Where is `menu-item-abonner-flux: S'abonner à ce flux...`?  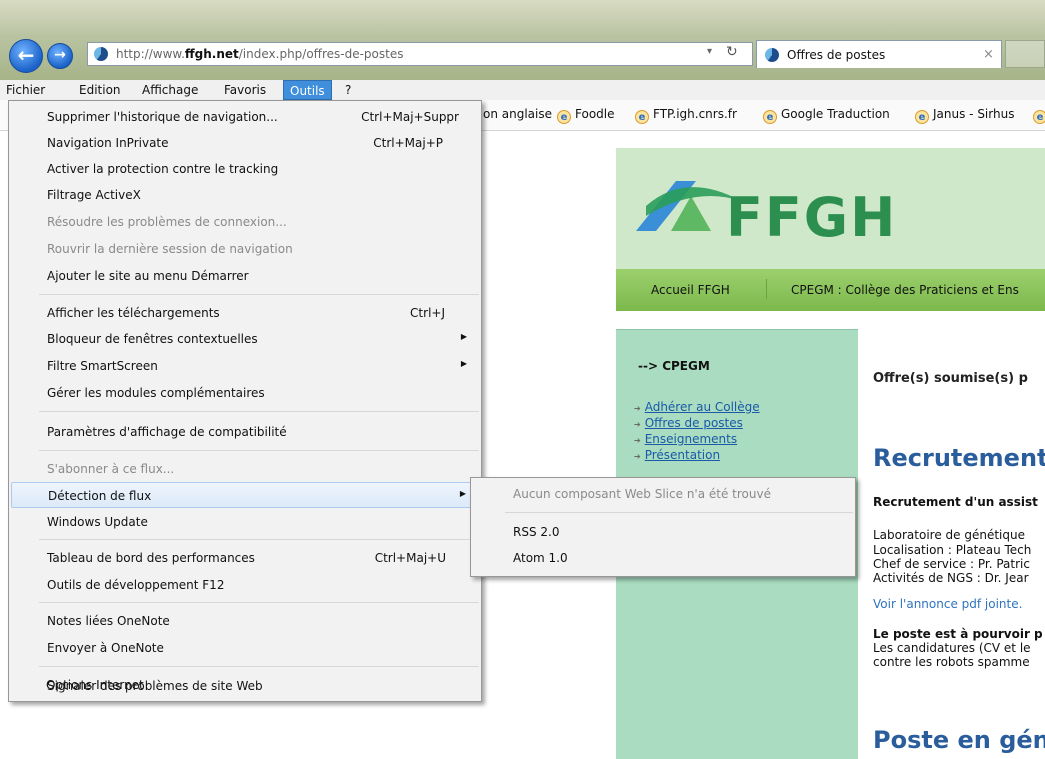 menu-item-abonner-flux: S'abonner à ce flux... is located at coordinates (111, 469).